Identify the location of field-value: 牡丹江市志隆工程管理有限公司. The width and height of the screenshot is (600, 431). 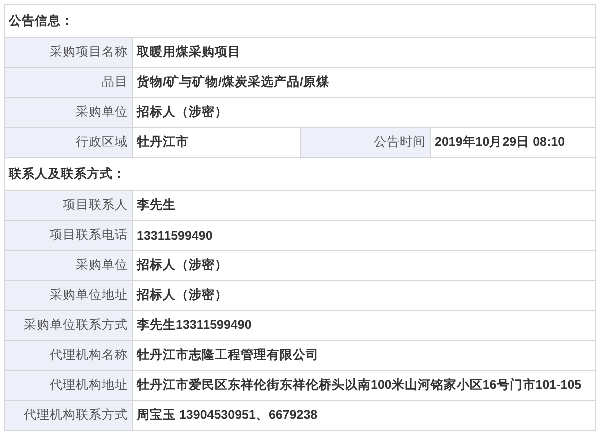
(363, 355).